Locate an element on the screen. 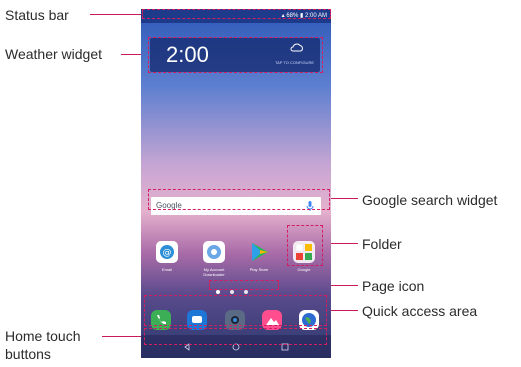 The height and width of the screenshot is (367, 521). app-label-my-account-downloader: My Account Downloader is located at coordinates (214, 272).